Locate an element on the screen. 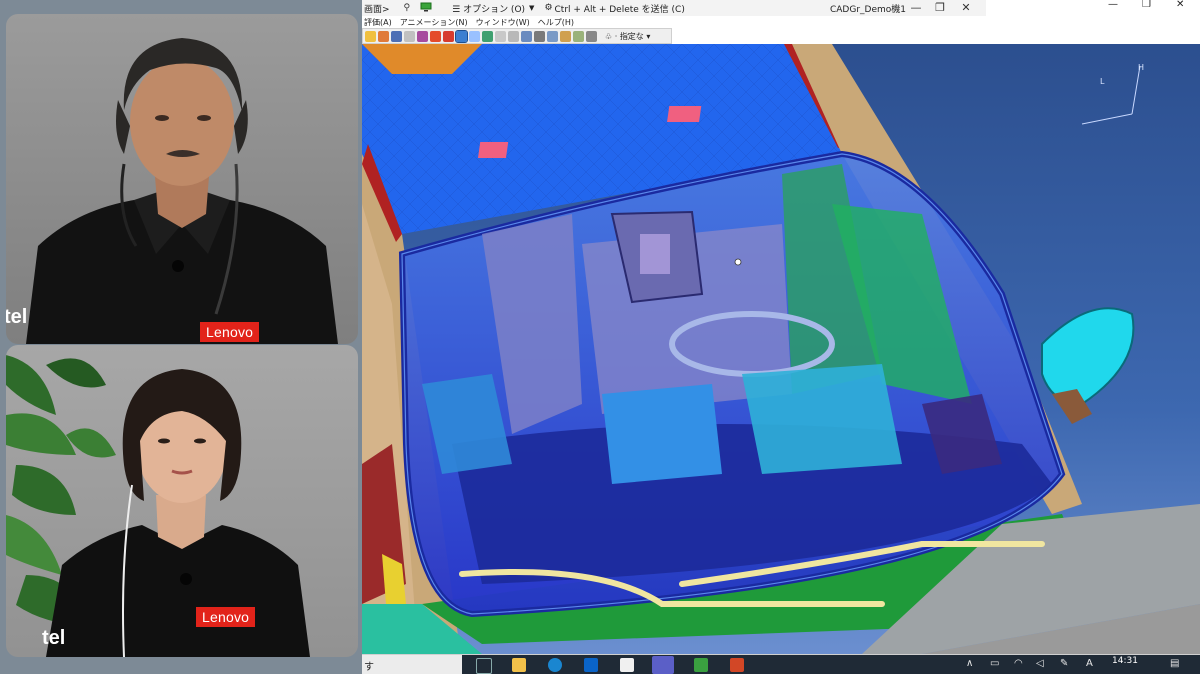 Image resolution: width=1200 pixels, height=674 pixels. paint-icon is located at coordinates (448, 36).